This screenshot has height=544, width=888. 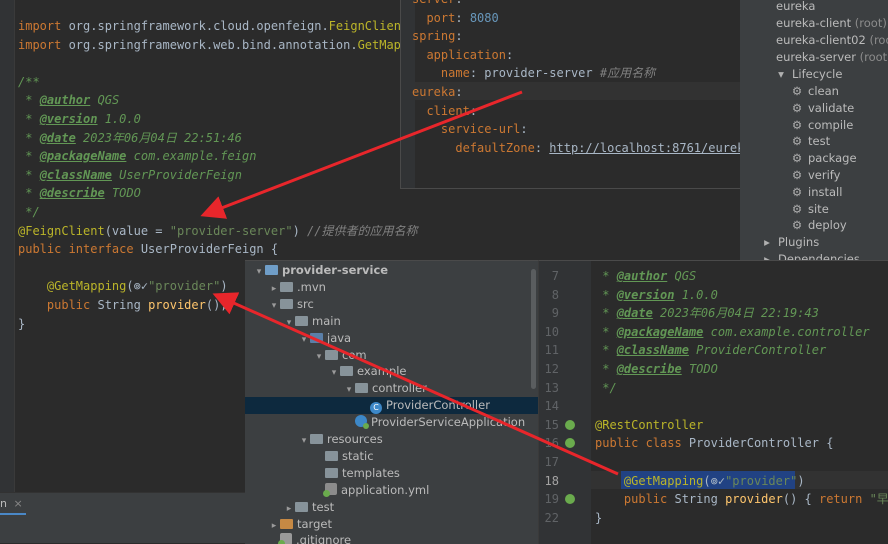 I want to click on arrow-yaml-to-feignclient, so click(x=361, y=154).